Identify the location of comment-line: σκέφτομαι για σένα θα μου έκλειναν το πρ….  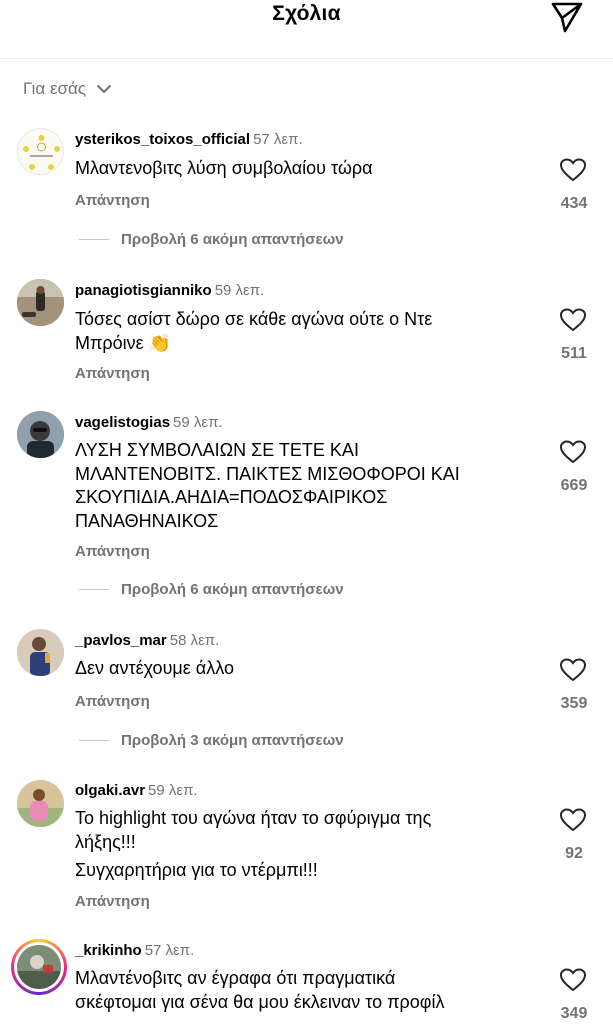
(260, 1001).